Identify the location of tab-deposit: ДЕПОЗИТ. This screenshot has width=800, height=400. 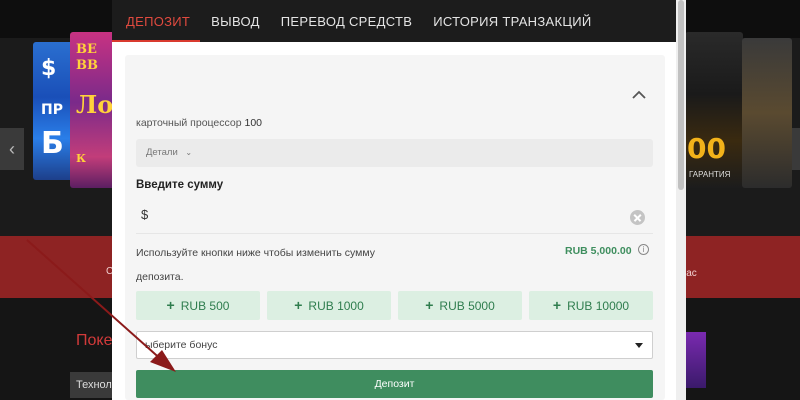
(156, 21).